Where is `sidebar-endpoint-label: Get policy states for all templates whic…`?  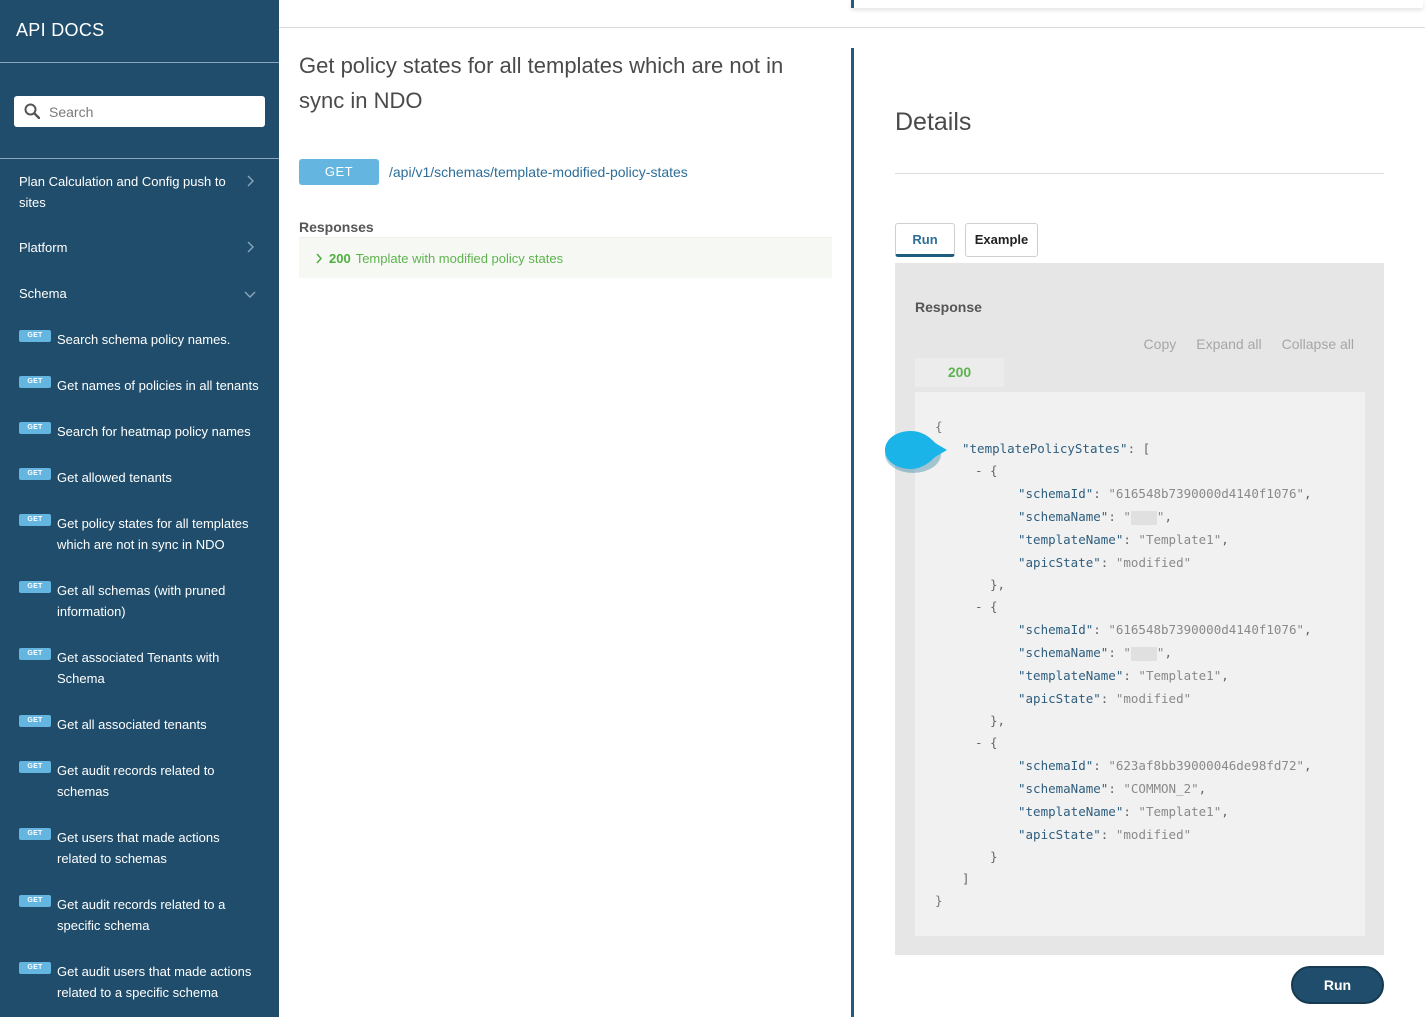
sidebar-endpoint-label: Get policy states for all templates whic… is located at coordinates (153, 534).